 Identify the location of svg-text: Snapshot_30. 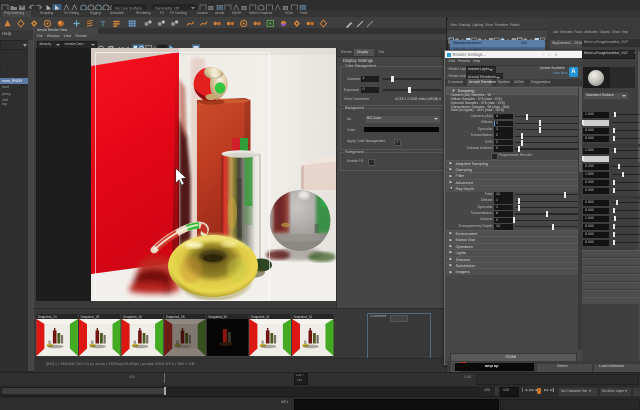
(217, 317).